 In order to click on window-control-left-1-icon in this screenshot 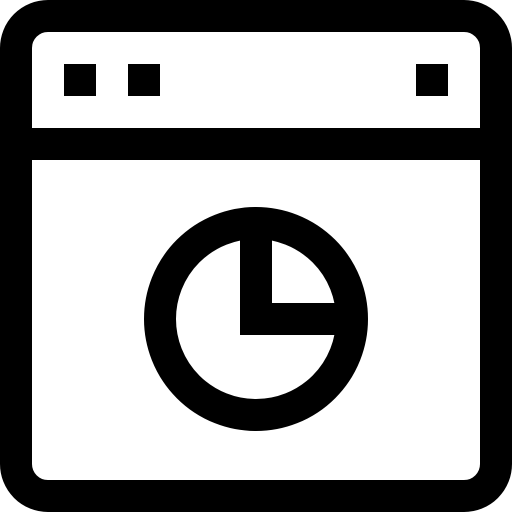, I will do `click(80, 80)`.